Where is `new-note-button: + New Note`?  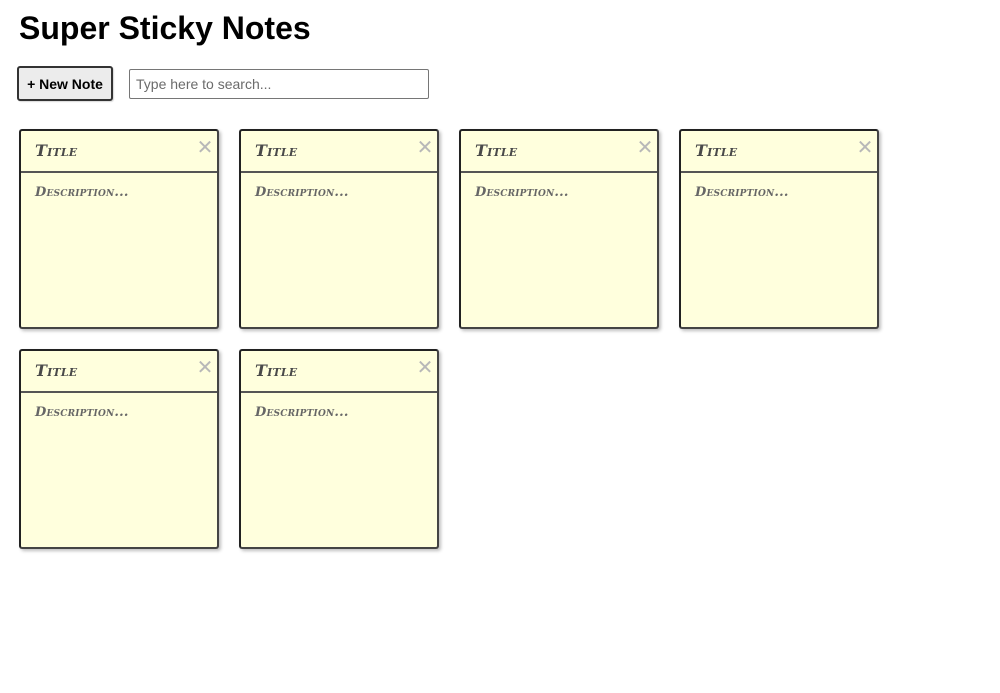 new-note-button: + New Note is located at coordinates (65, 83).